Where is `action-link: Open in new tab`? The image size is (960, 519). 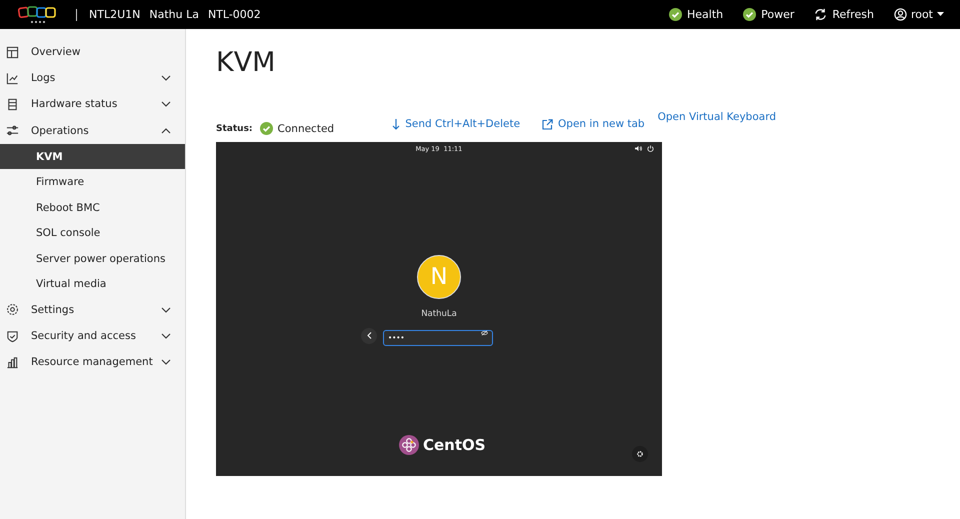 action-link: Open in new tab is located at coordinates (601, 124).